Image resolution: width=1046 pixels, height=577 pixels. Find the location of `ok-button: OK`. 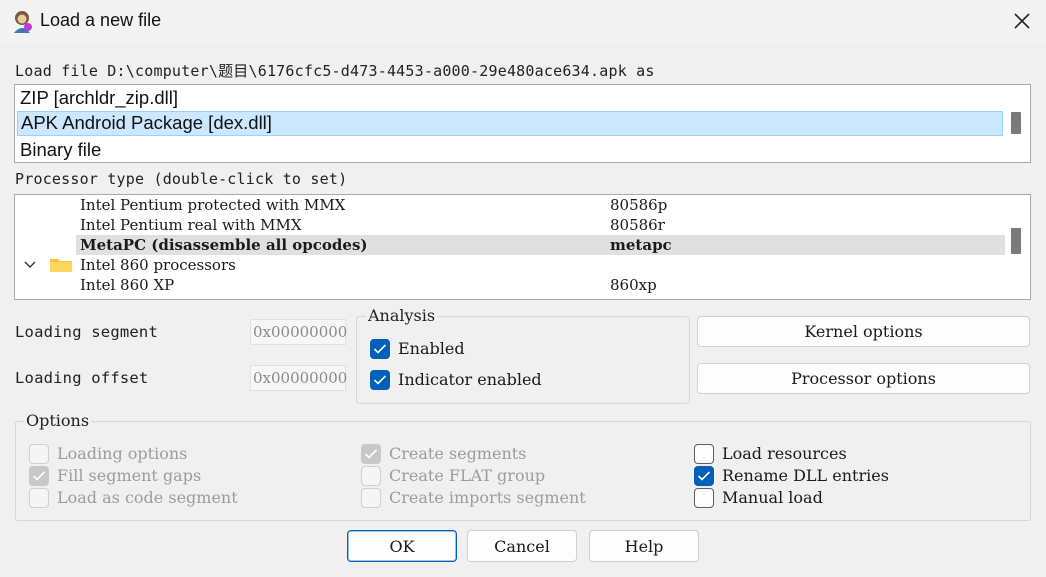

ok-button: OK is located at coordinates (402, 546).